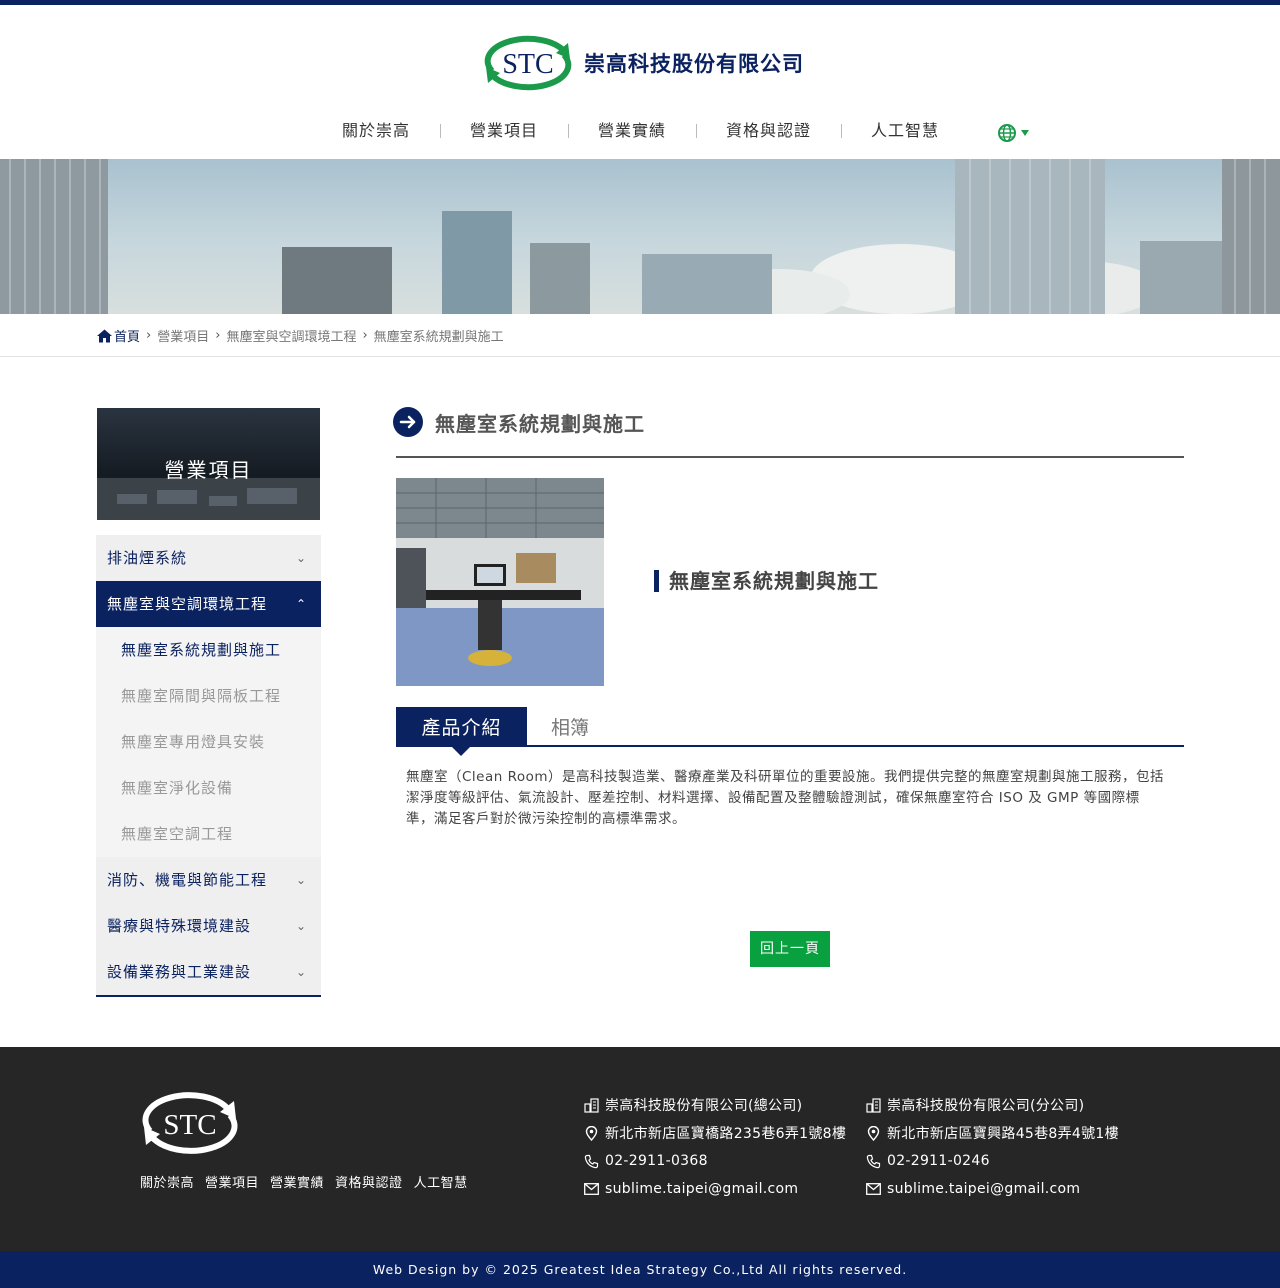 Image resolution: width=1280 pixels, height=1288 pixels. I want to click on office-phone: 02-2911-0246, so click(938, 1161).